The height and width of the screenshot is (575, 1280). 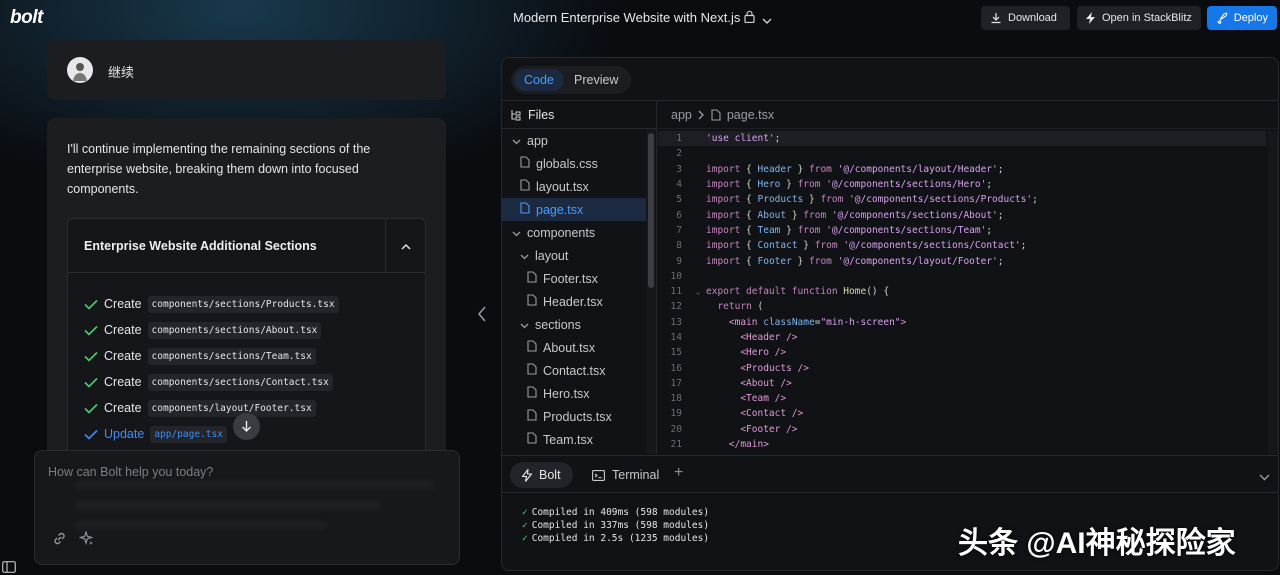 I want to click on breadcrumb-folder: app, so click(x=681, y=115).